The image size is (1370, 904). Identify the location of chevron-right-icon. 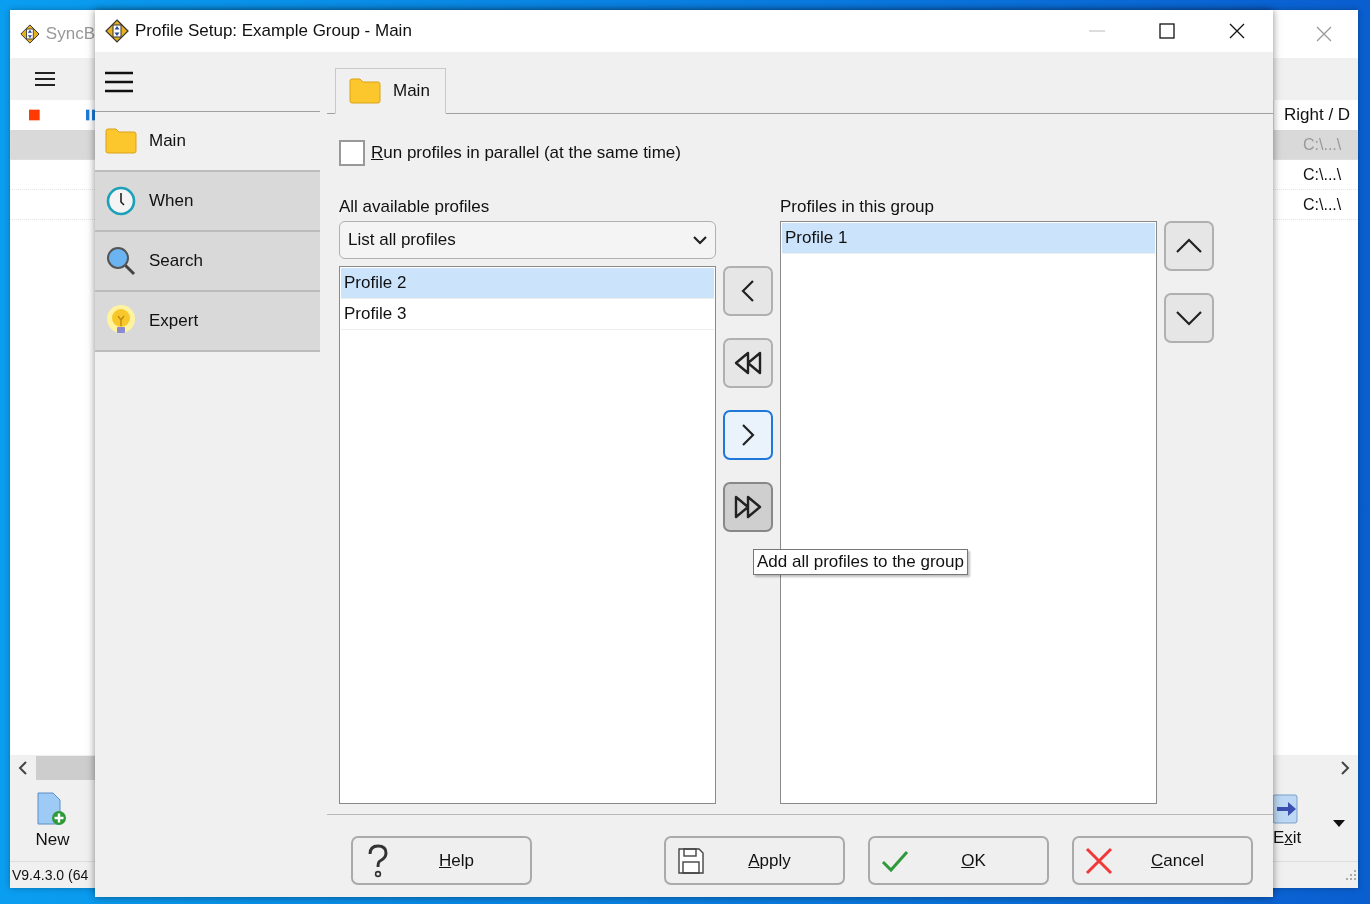
(748, 435).